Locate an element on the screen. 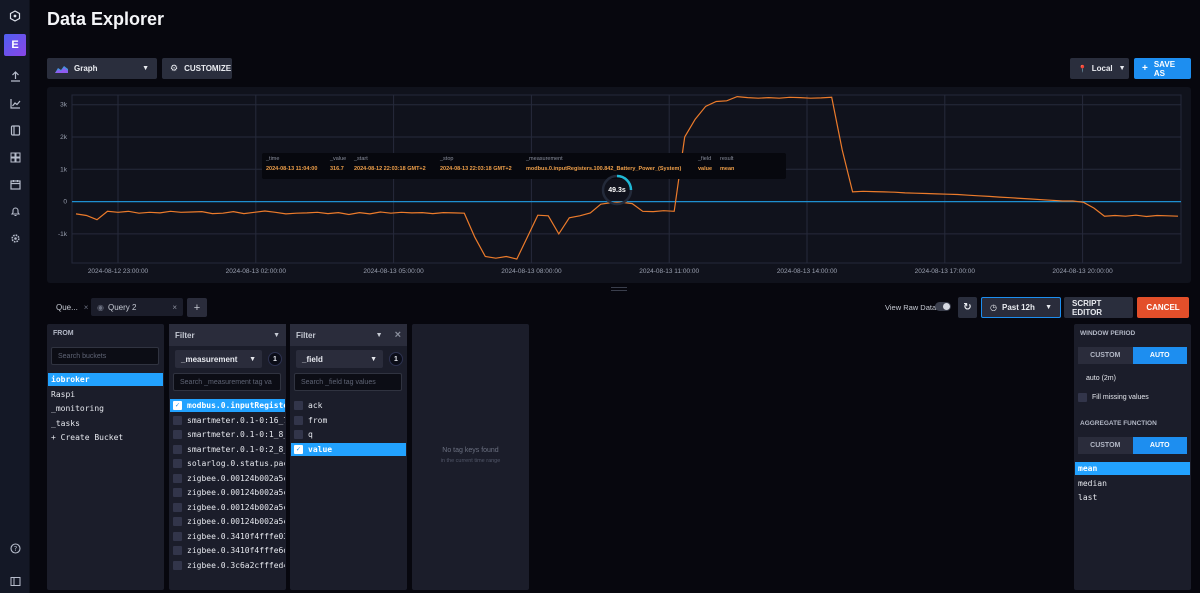  field-item-label: q is located at coordinates (310, 434).